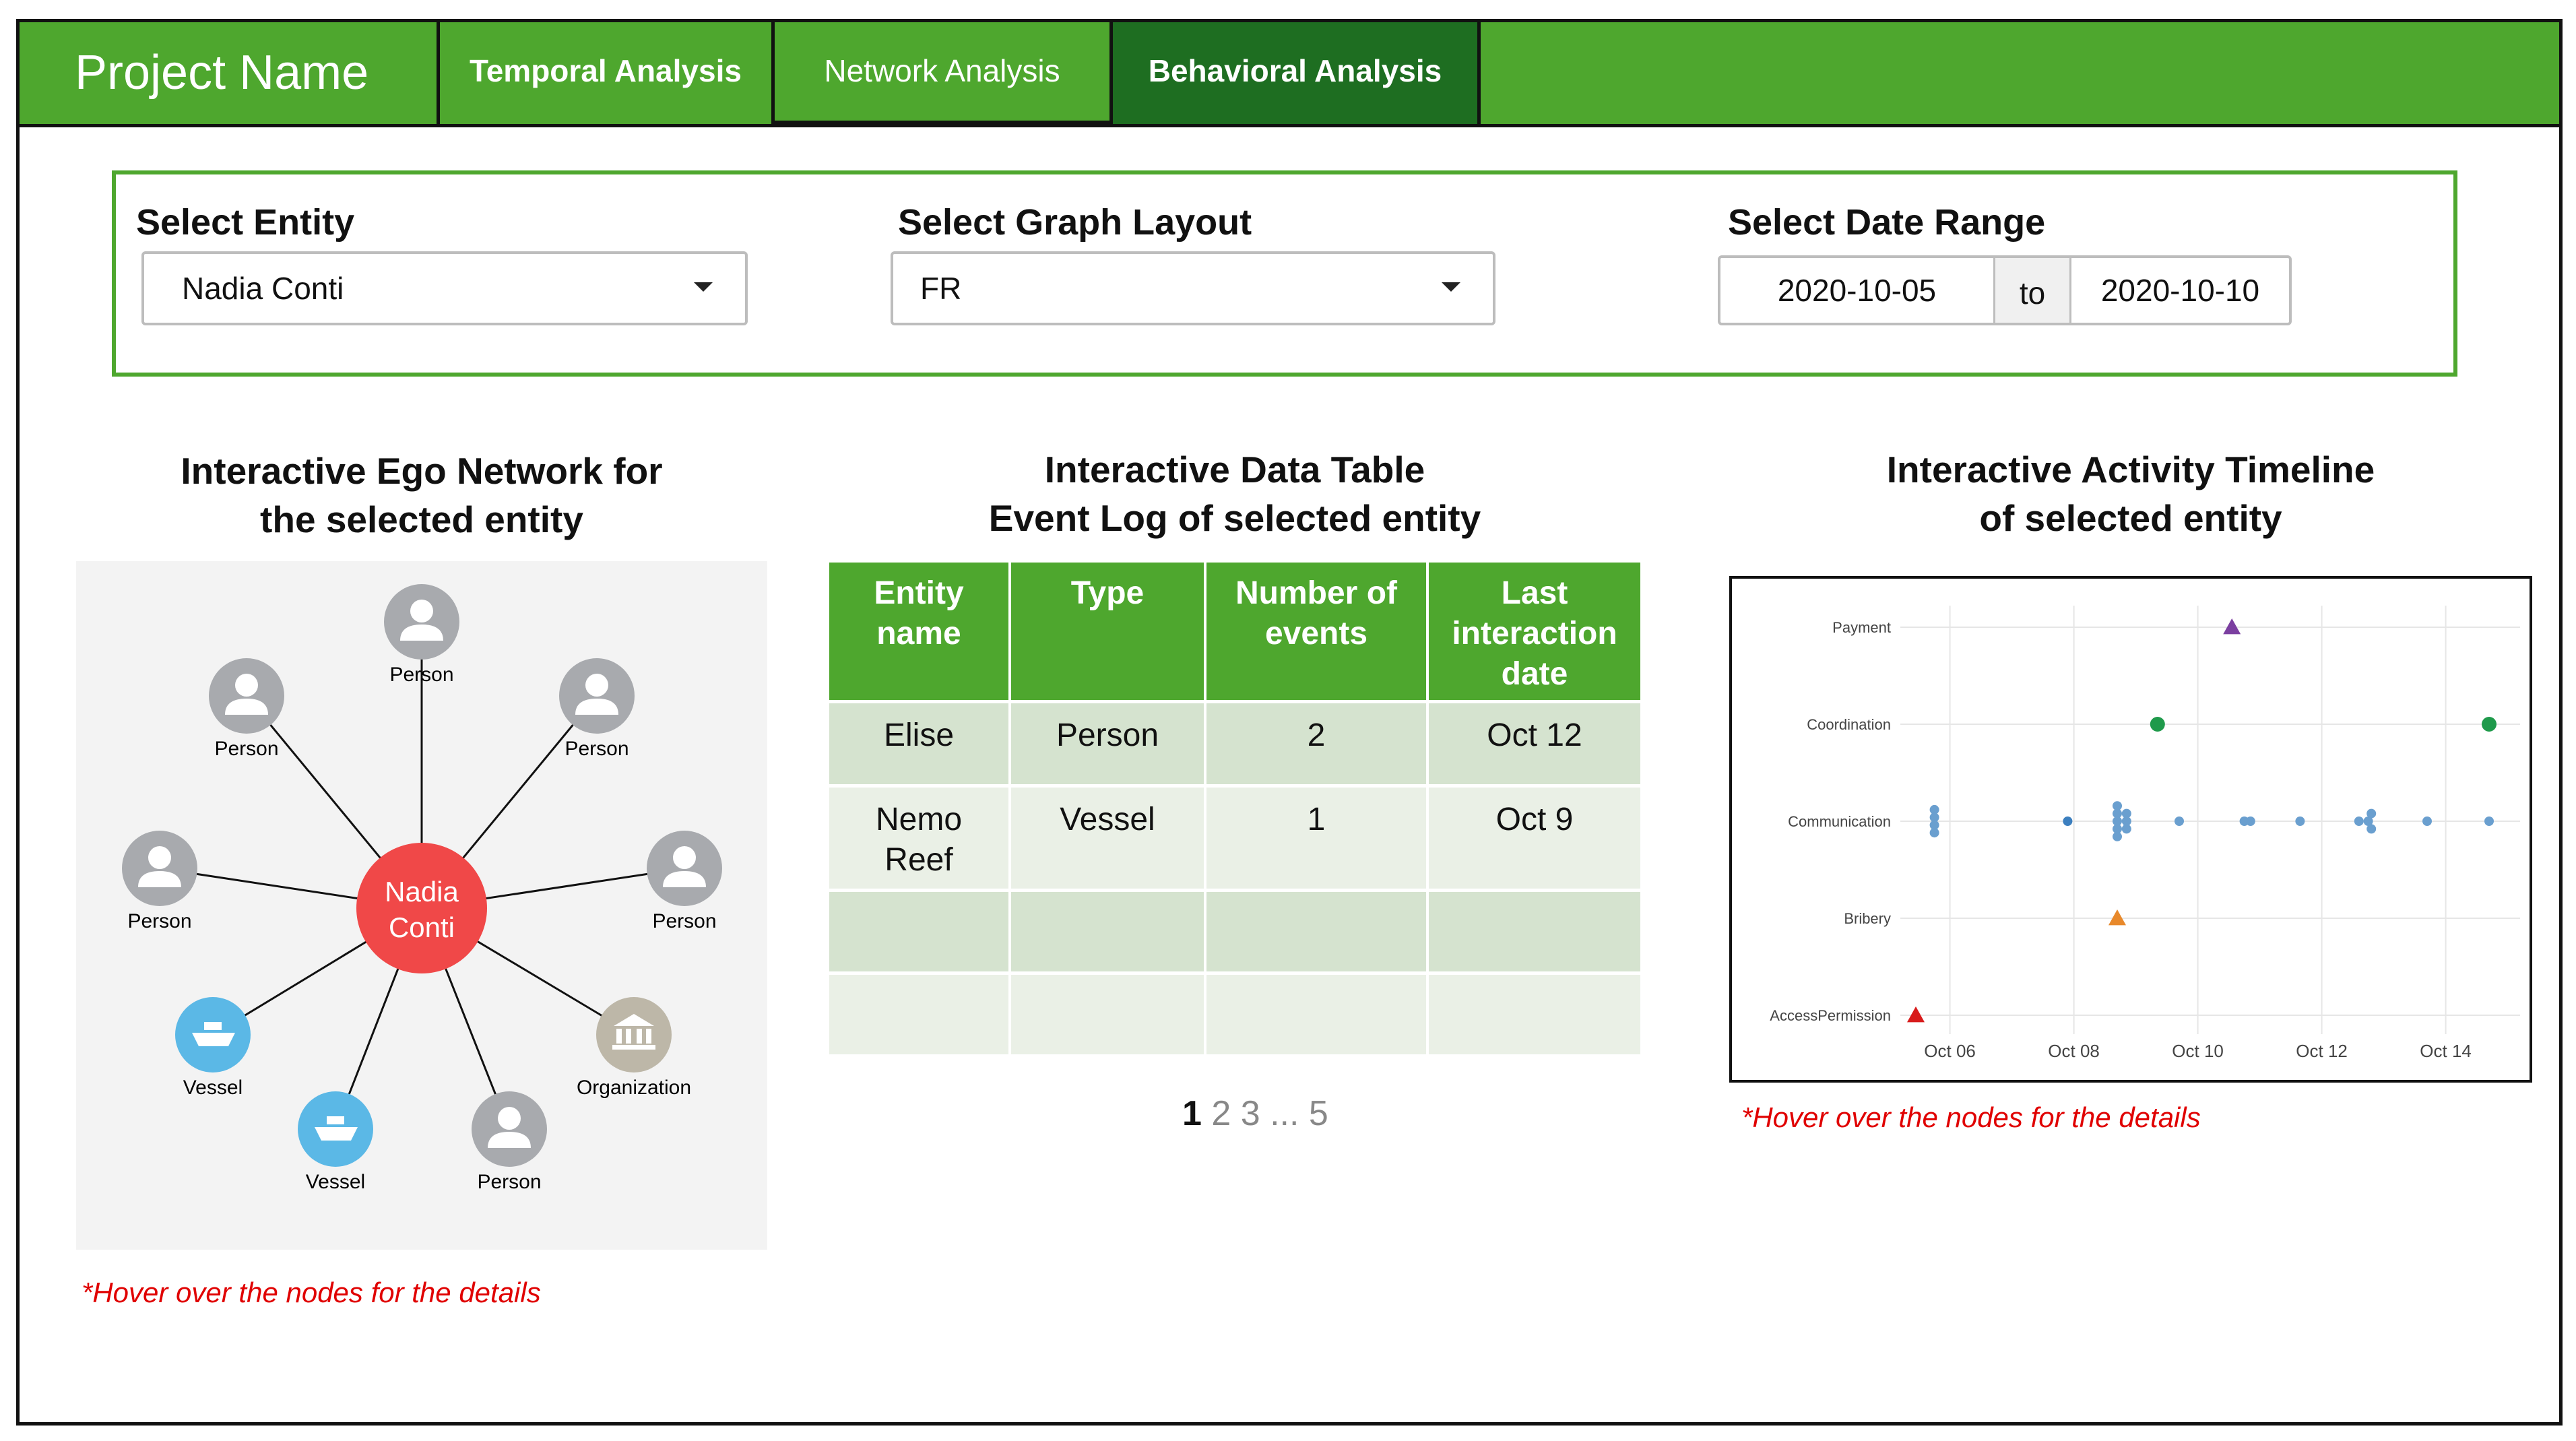 The width and height of the screenshot is (2576, 1441). Describe the element at coordinates (2180, 291) in the screenshot. I see `end-date-input: 2020-10-10` at that location.